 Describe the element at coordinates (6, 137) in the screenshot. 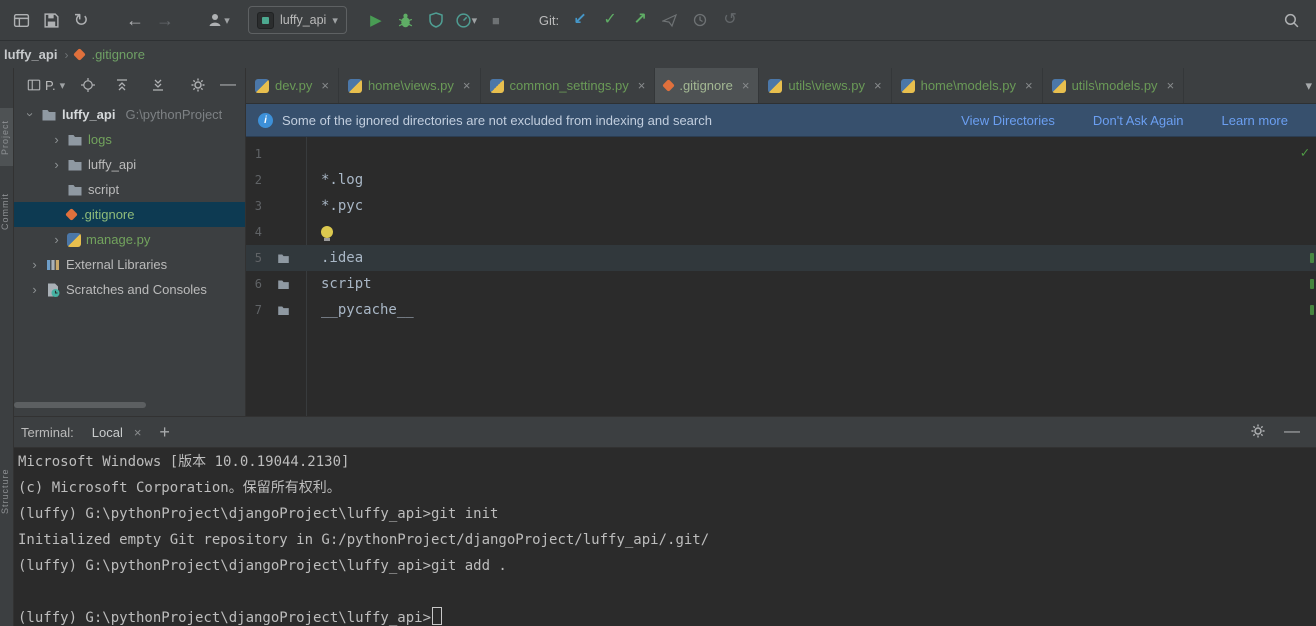

I see `tool-window-button-project: Project` at that location.